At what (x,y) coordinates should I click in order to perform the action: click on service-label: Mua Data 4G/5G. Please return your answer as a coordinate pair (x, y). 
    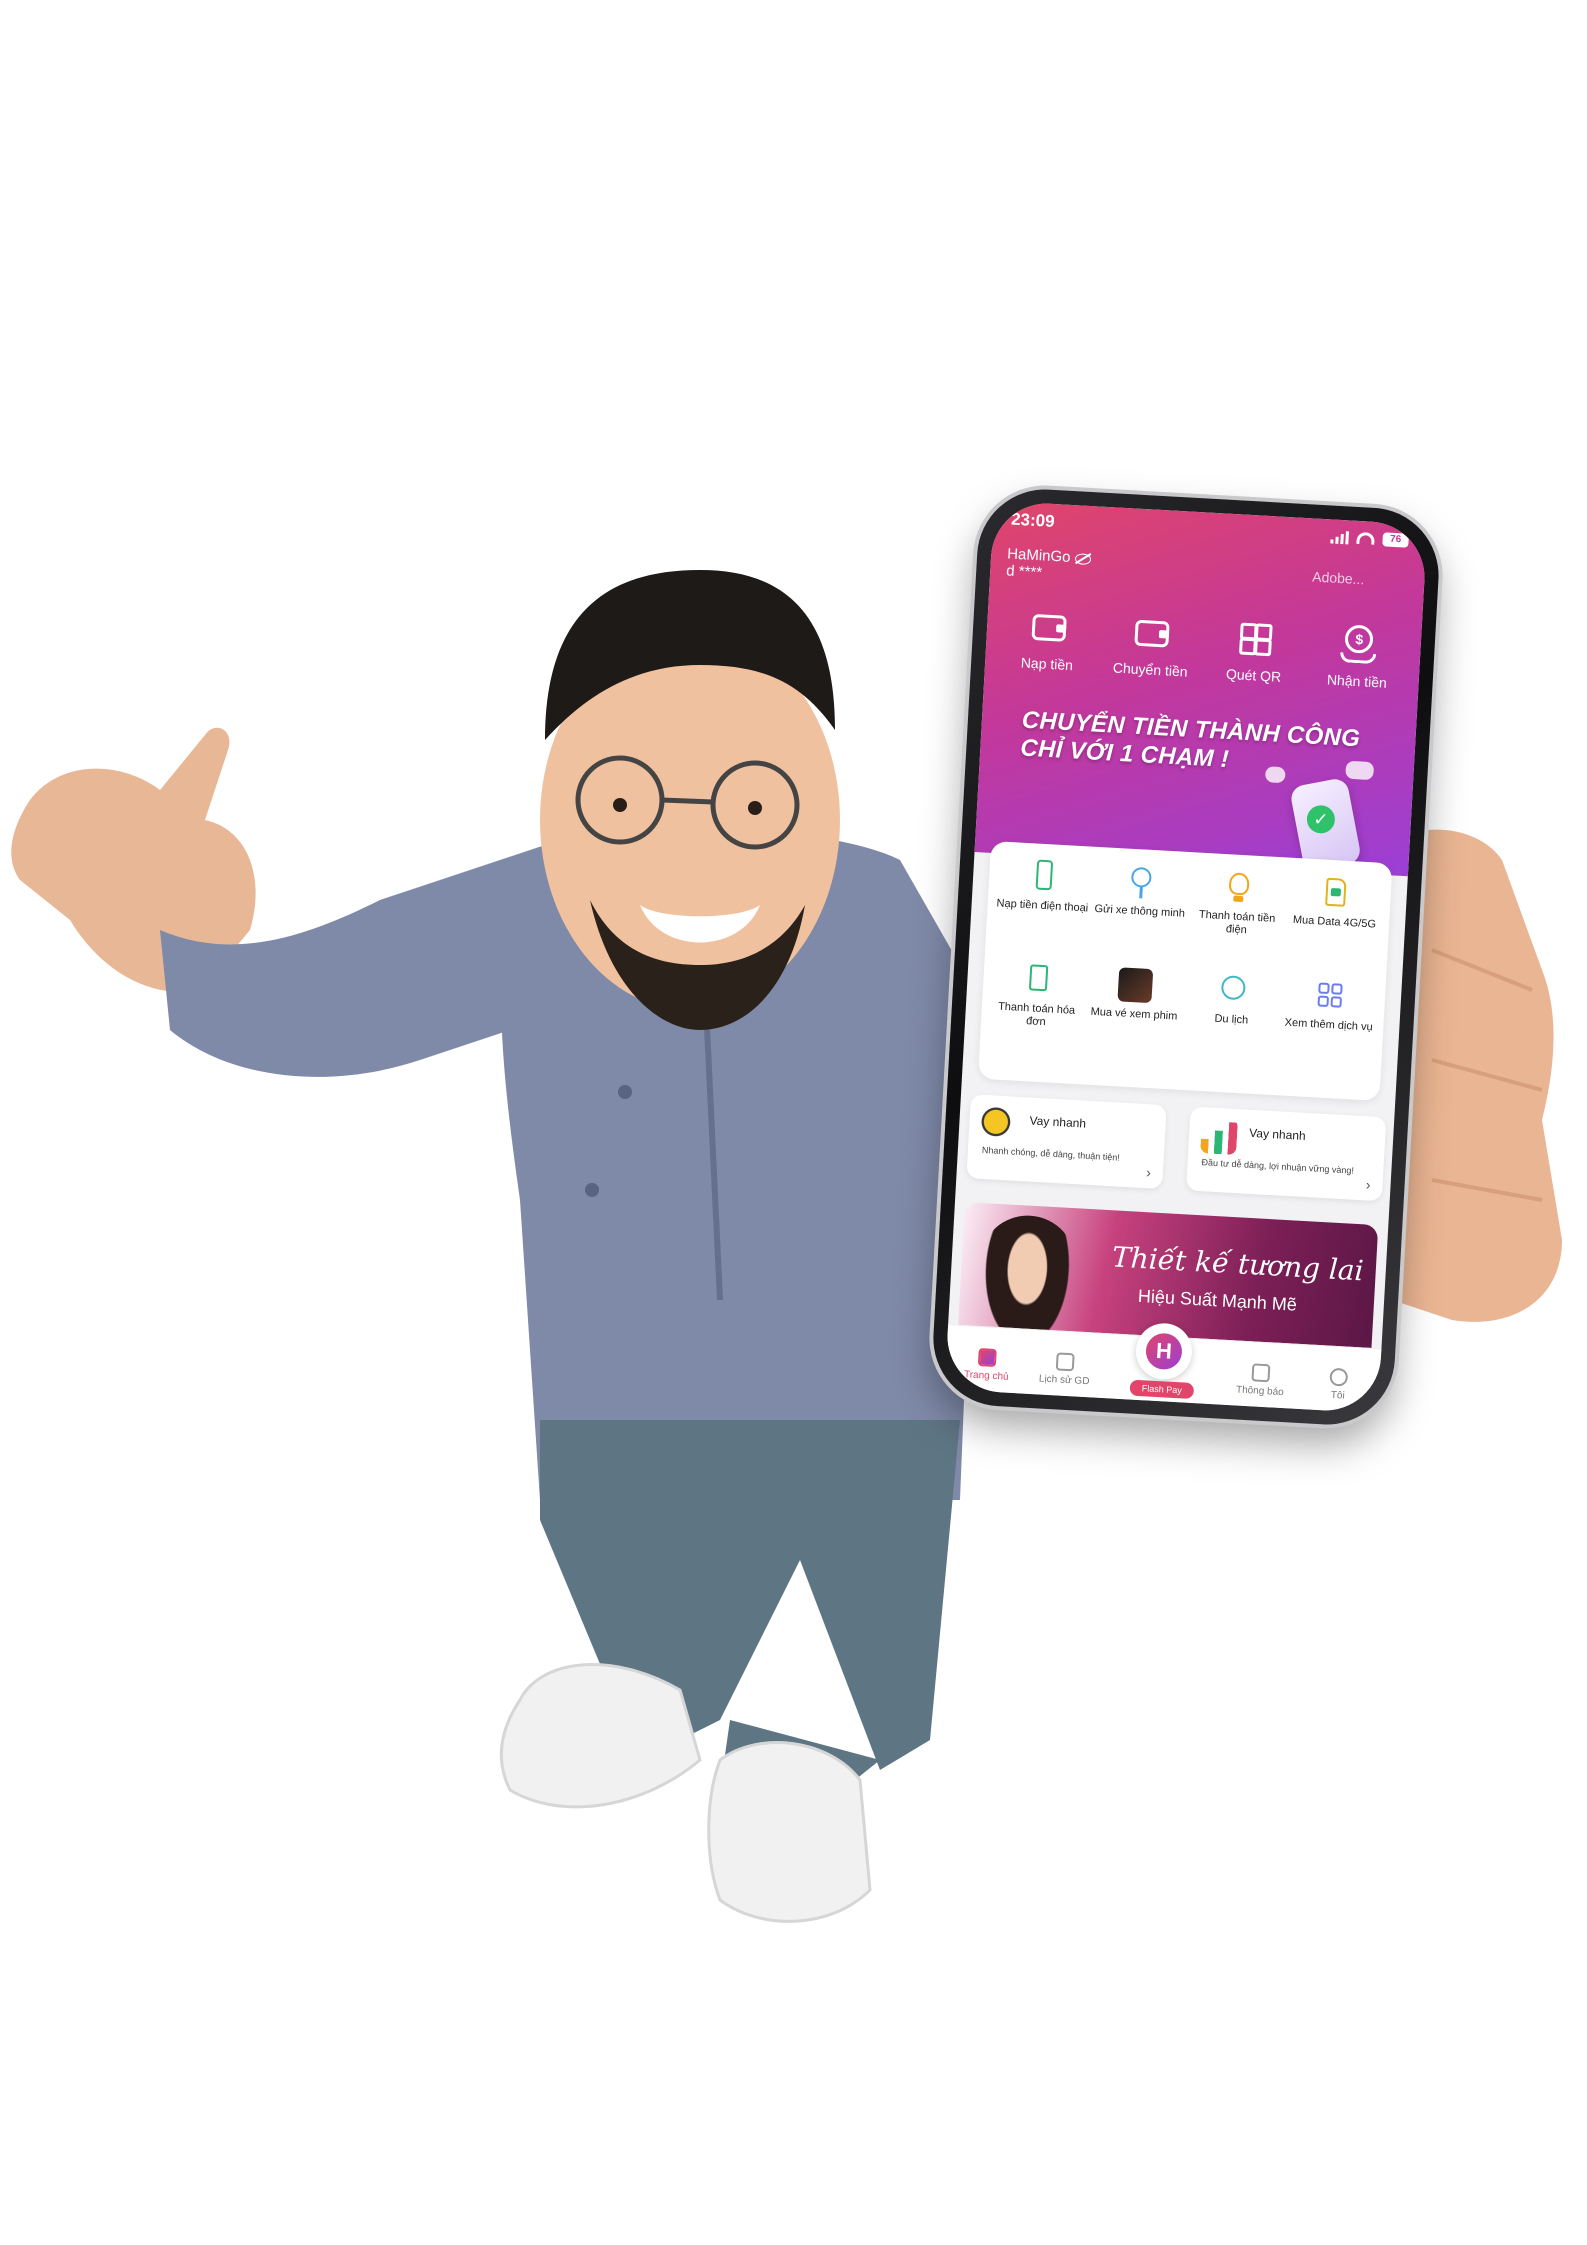
    Looking at the image, I should click on (1334, 922).